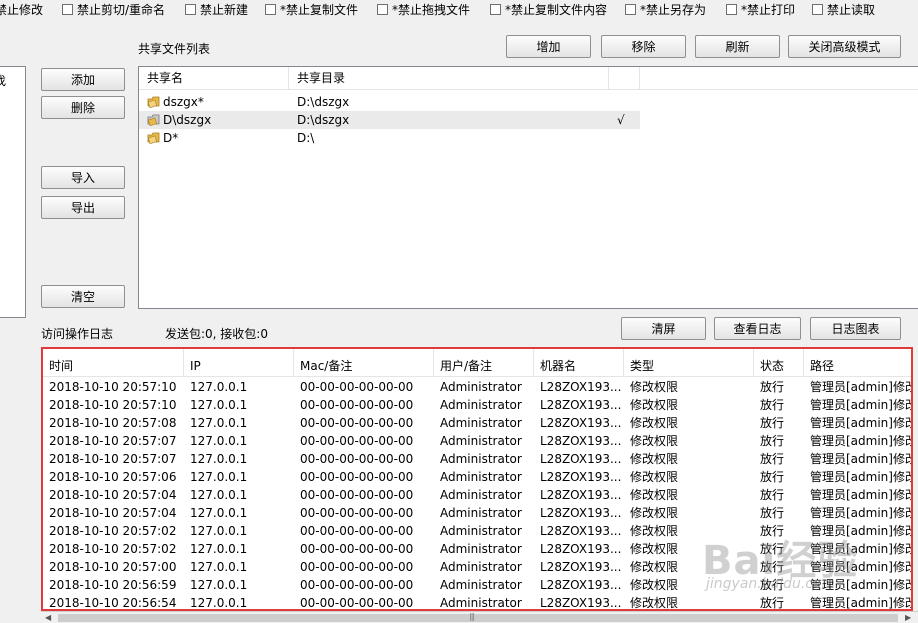  What do you see at coordinates (449, 78) in the screenshot?
I see `column-header-share-dir: 共享目录` at bounding box center [449, 78].